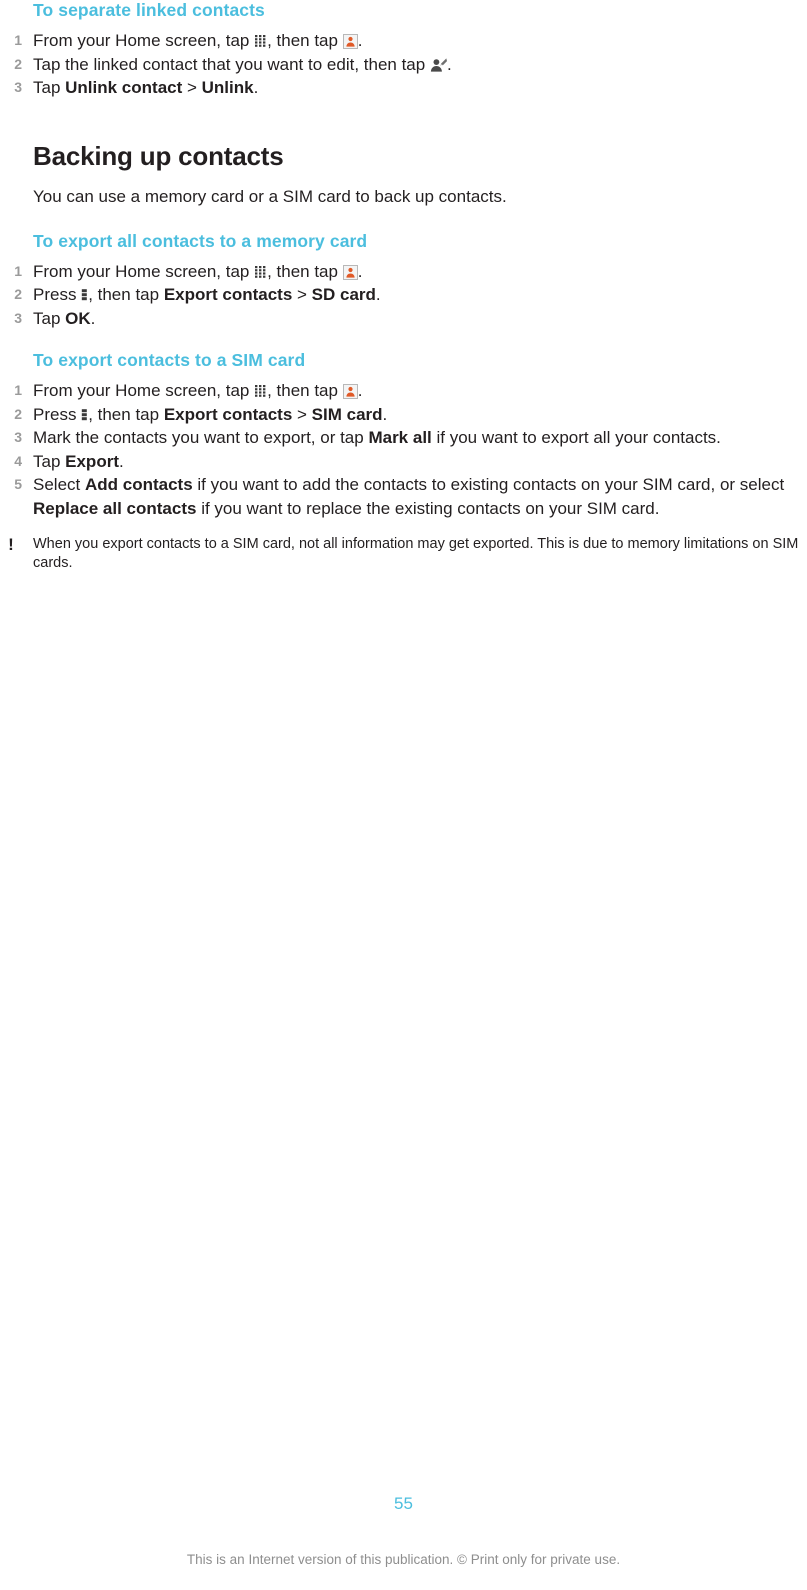 This screenshot has height=1590, width=807. What do you see at coordinates (78, 318) in the screenshot?
I see `ui-label: OK` at bounding box center [78, 318].